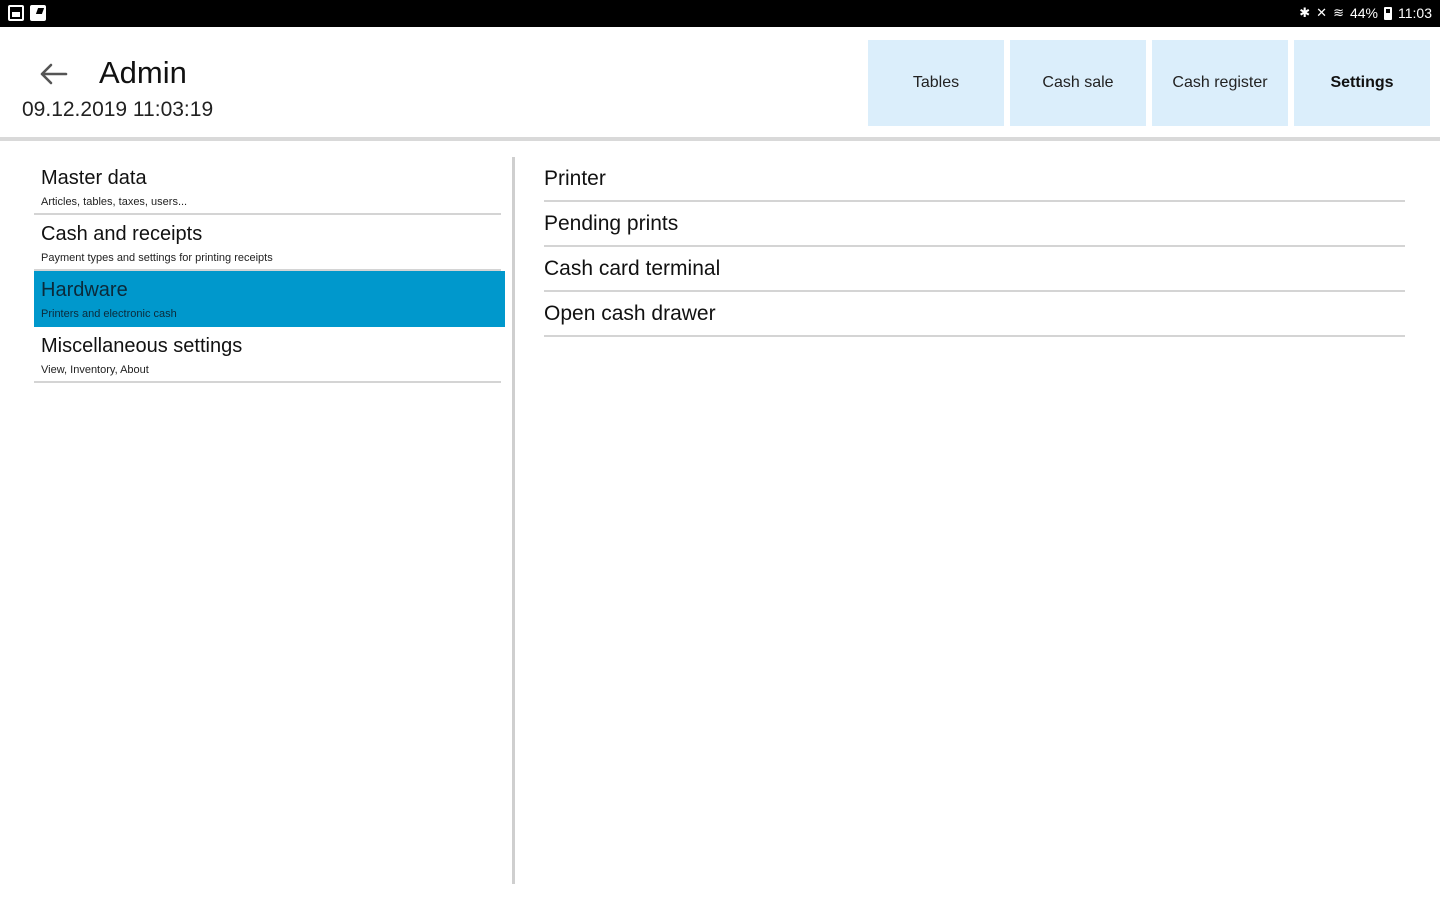 The width and height of the screenshot is (1440, 900). What do you see at coordinates (1078, 83) in the screenshot?
I see `tab-cash-sale: Cash sale` at bounding box center [1078, 83].